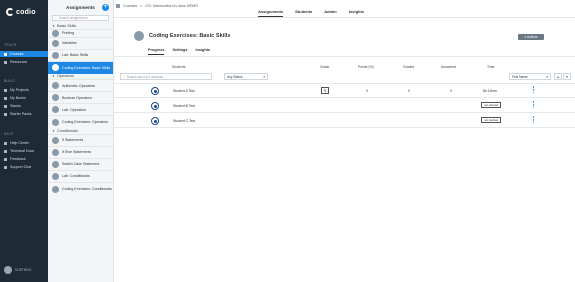 This screenshot has height=282, width=575. Describe the element at coordinates (24, 106) in the screenshot. I see `nav-item-stacks: Stacks` at that location.